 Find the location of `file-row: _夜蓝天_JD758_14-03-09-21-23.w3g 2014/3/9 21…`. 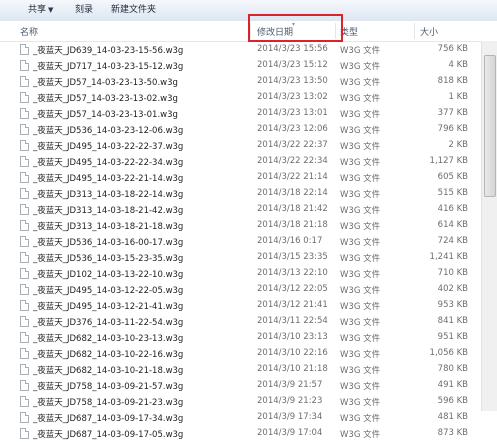

file-row: _夜蓝天_JD758_14-03-09-21-23.w3g 2014/3/9 21… is located at coordinates (240, 402).